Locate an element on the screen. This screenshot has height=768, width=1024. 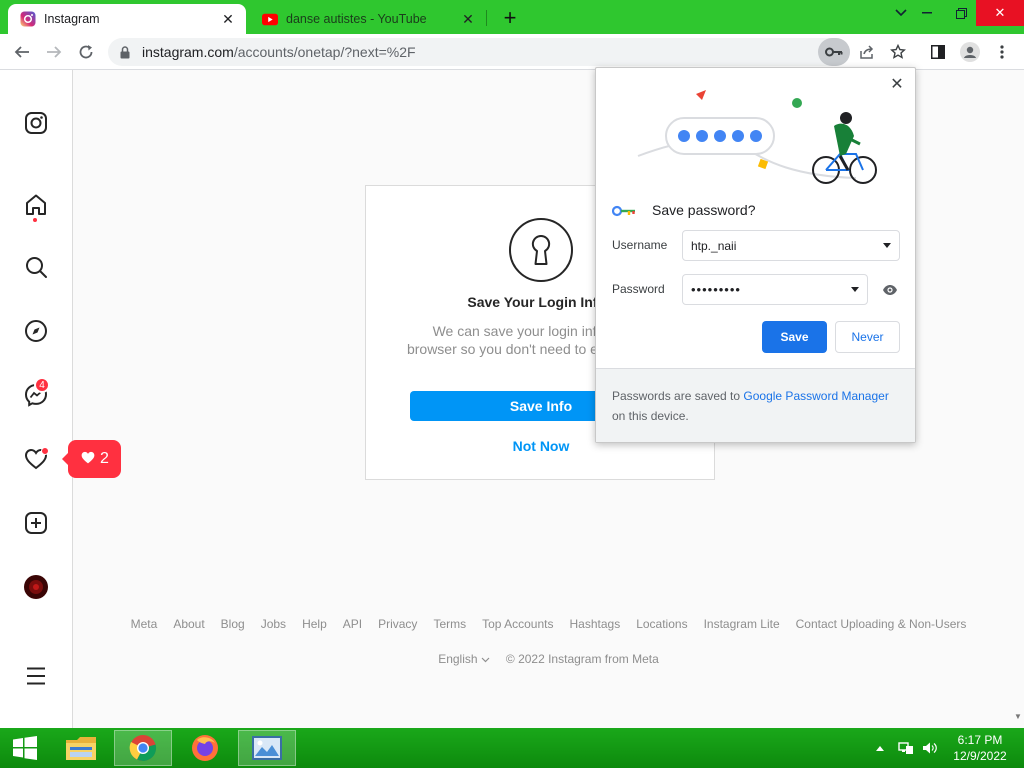
url-path: /accounts/onetap/?next=%2F is located at coordinates (324, 52).